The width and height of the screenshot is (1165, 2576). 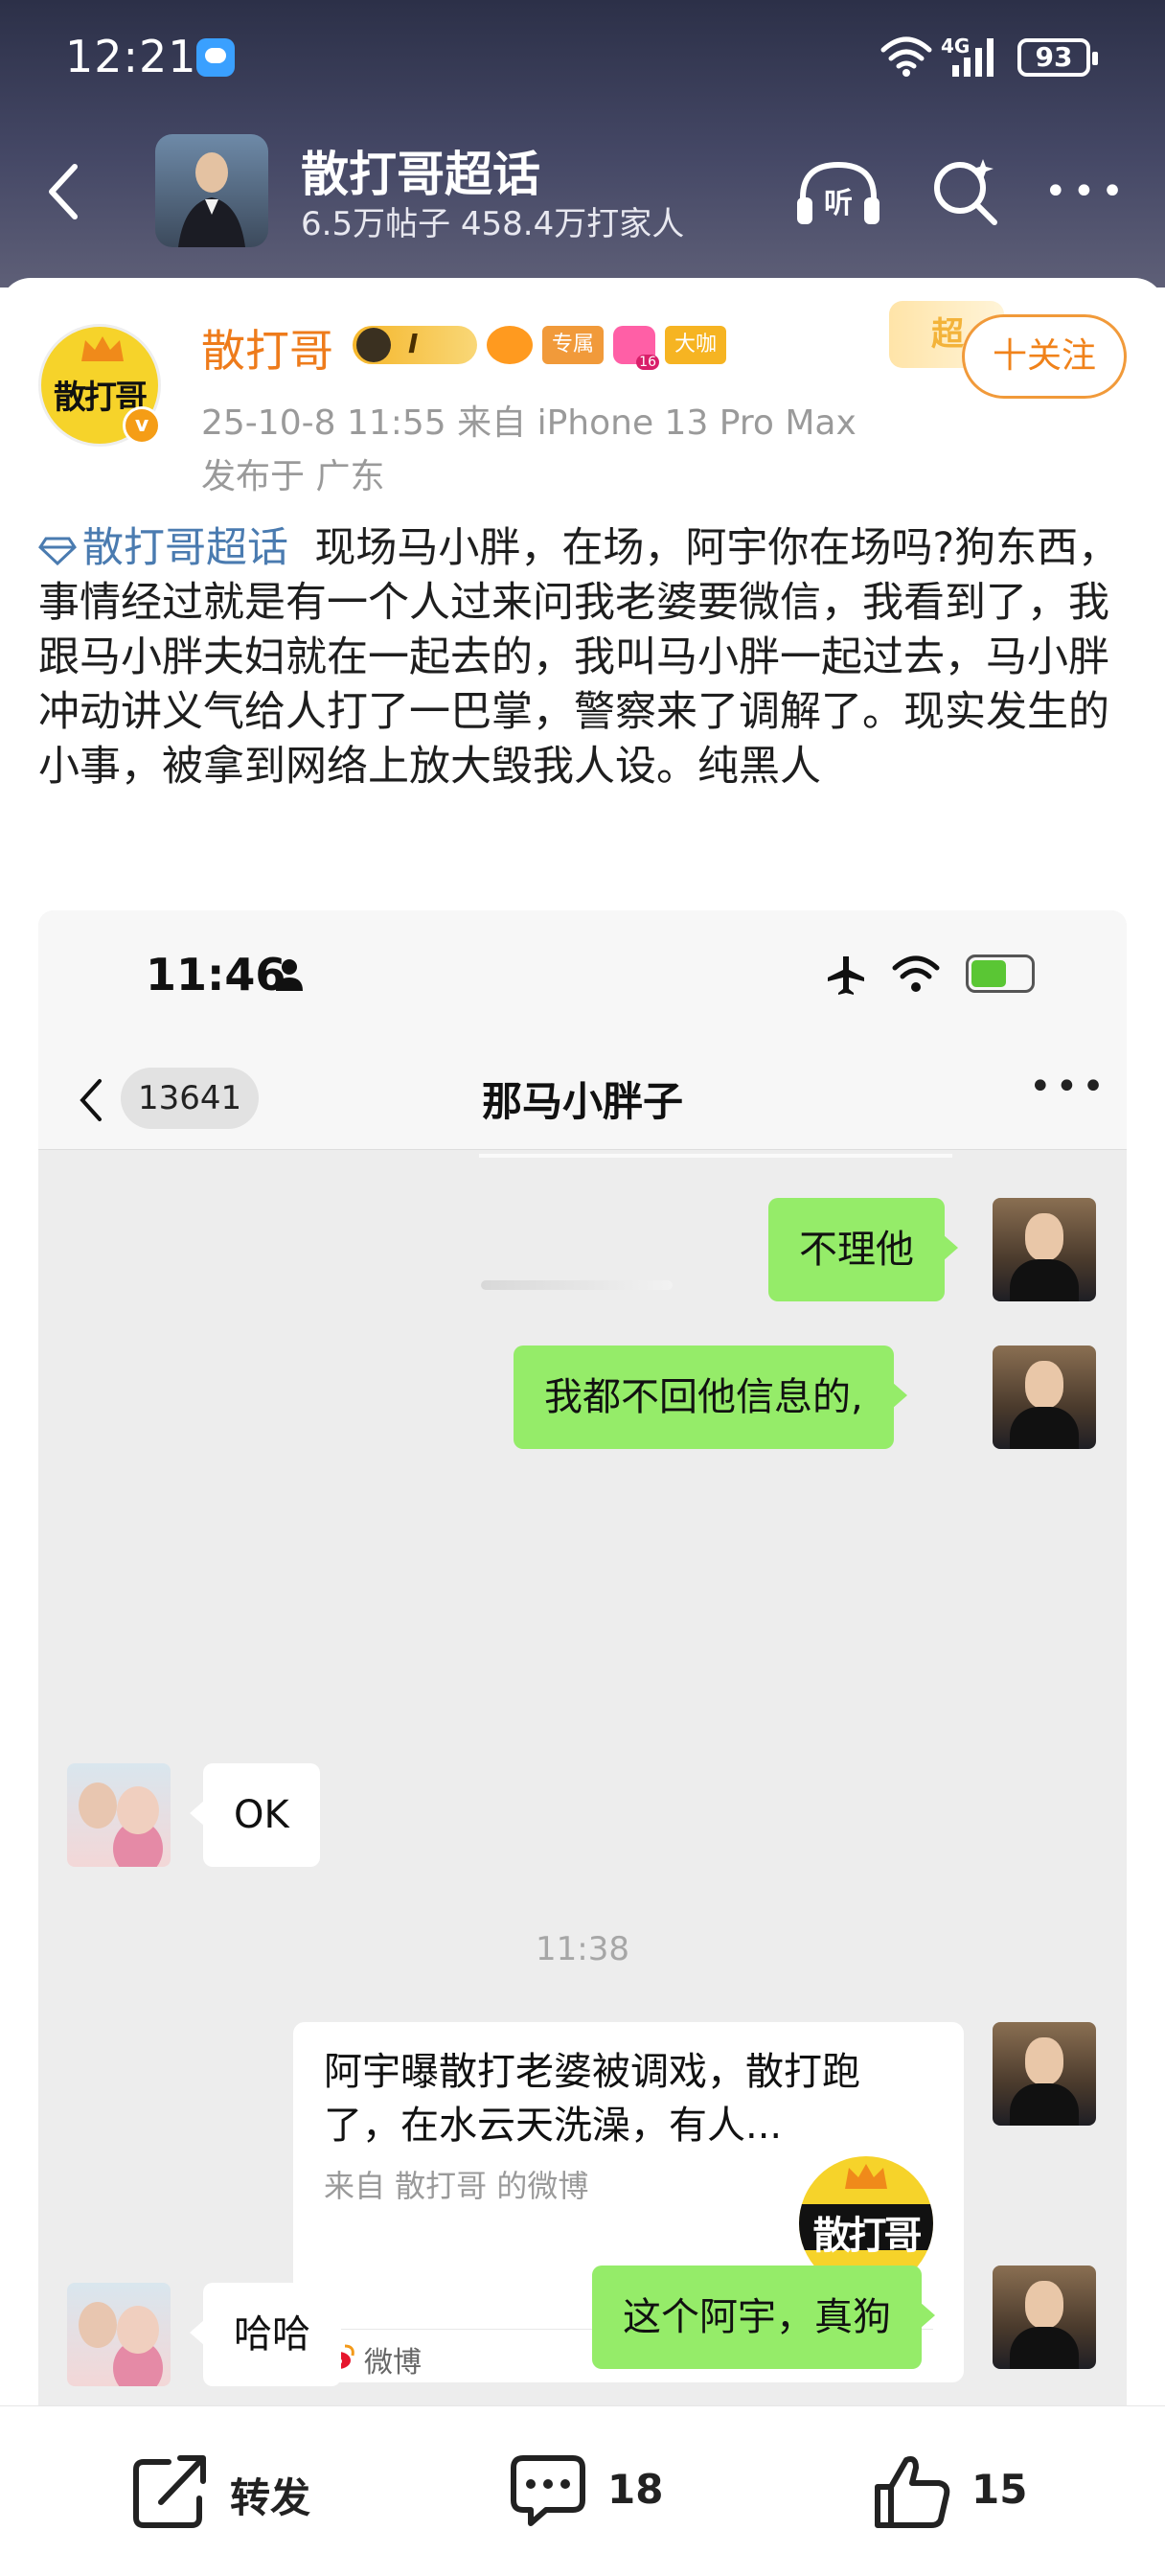 What do you see at coordinates (216, 974) in the screenshot?
I see `image-status-time: 11:46` at bounding box center [216, 974].